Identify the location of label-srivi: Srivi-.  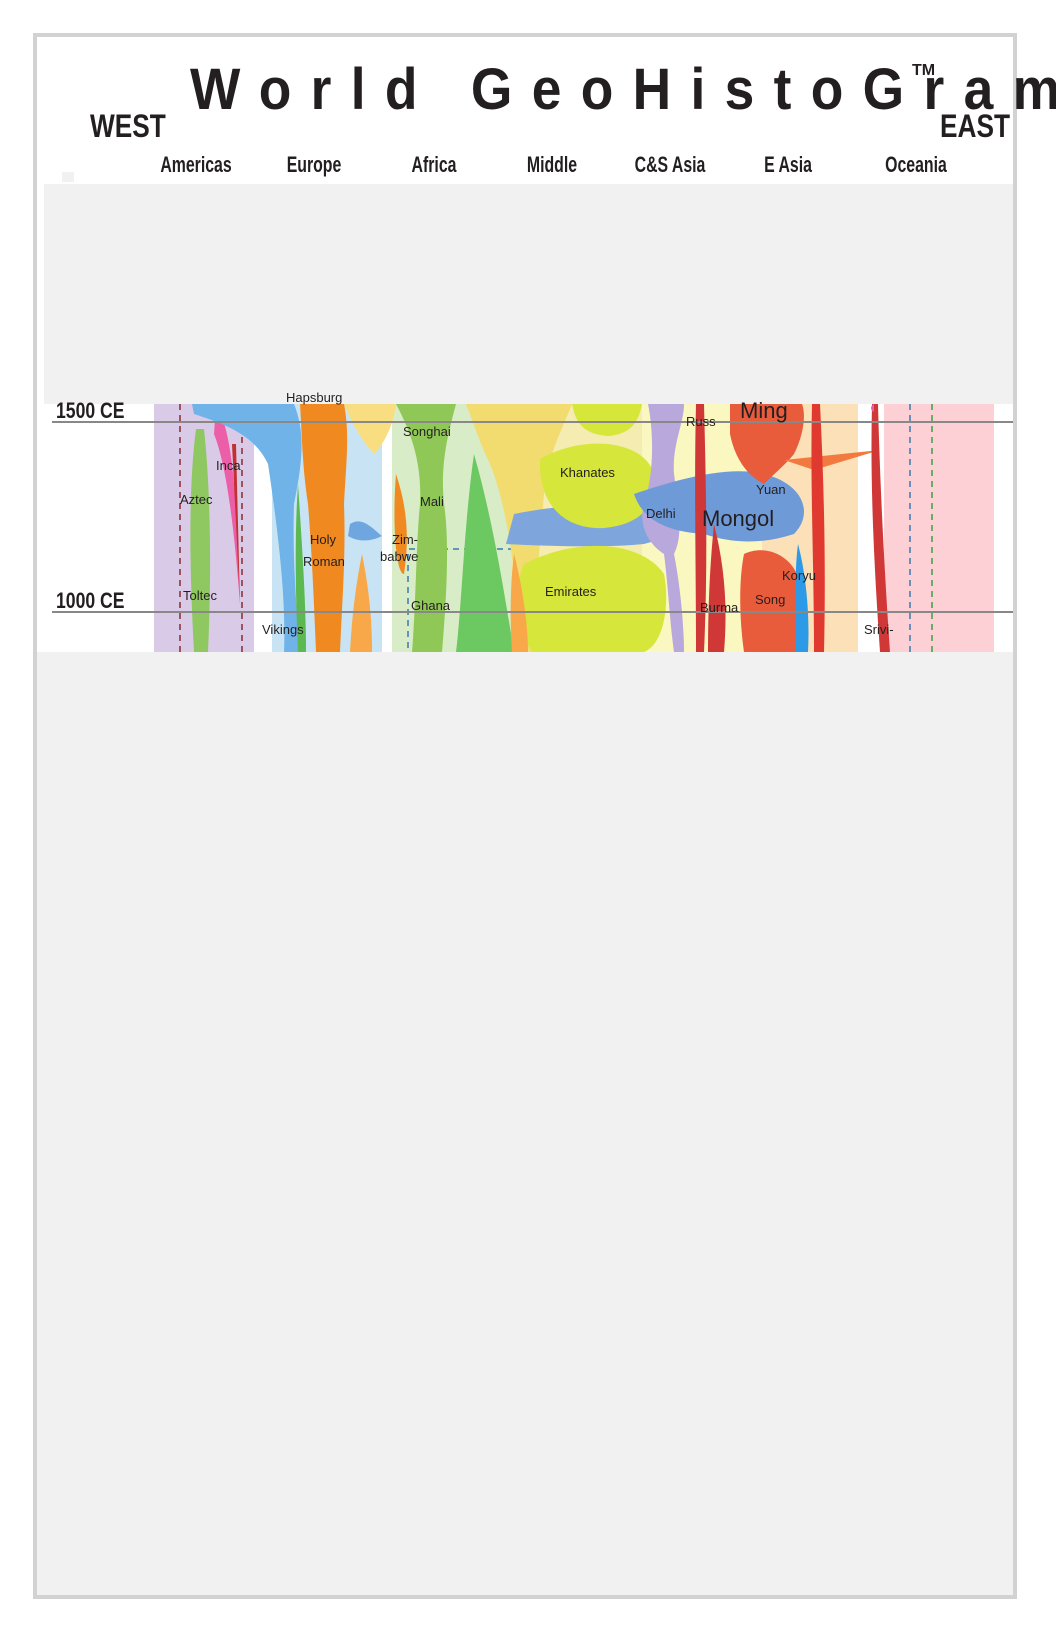
(879, 629).